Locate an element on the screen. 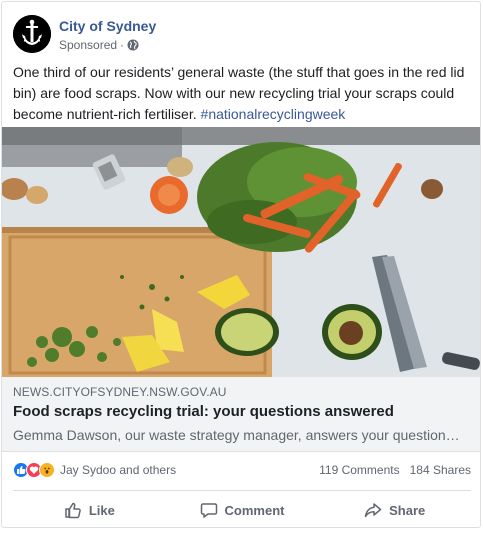  post-meta: Sponsored · is located at coordinates (99, 45).